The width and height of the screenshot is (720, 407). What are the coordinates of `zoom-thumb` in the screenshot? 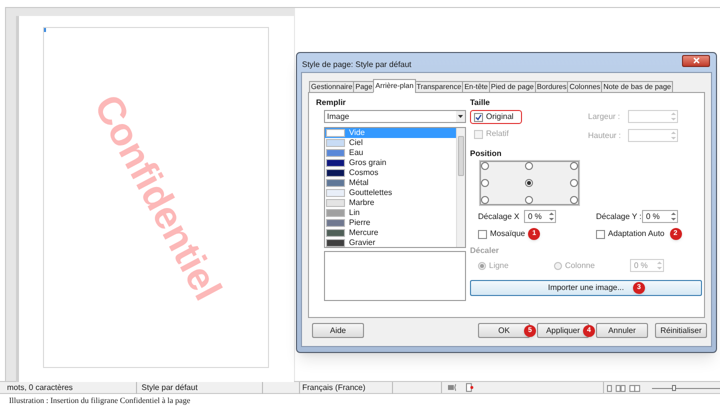 It's located at (674, 387).